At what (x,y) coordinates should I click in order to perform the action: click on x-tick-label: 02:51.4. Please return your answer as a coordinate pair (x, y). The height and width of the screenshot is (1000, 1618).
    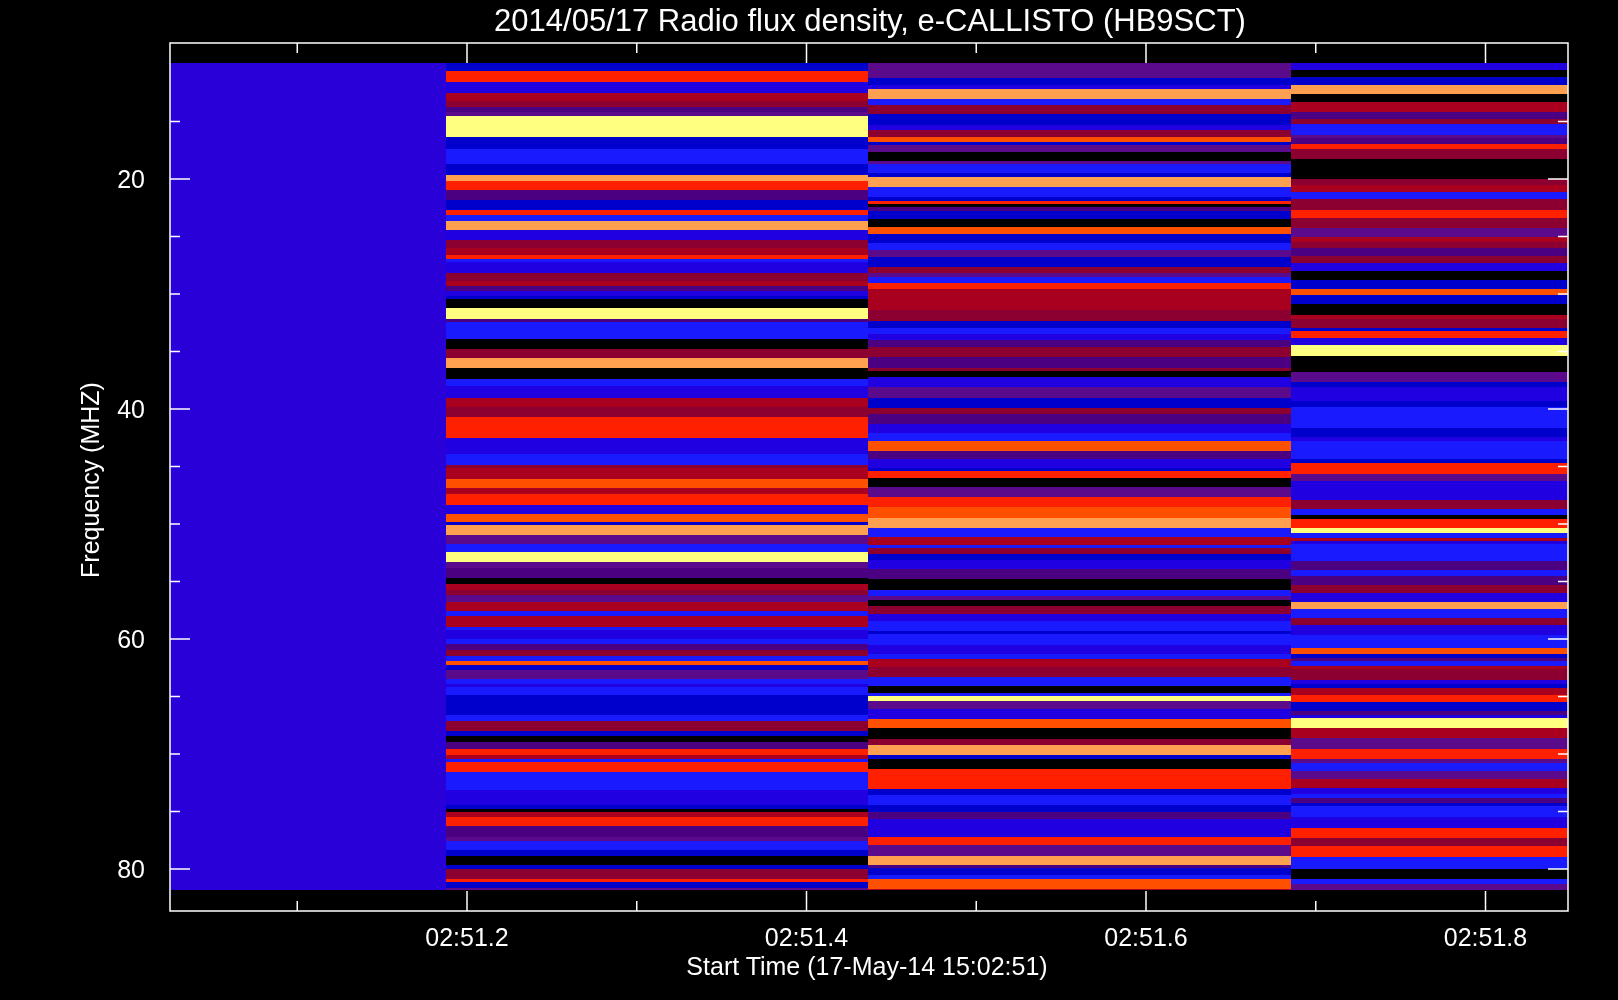
    Looking at the image, I should click on (806, 937).